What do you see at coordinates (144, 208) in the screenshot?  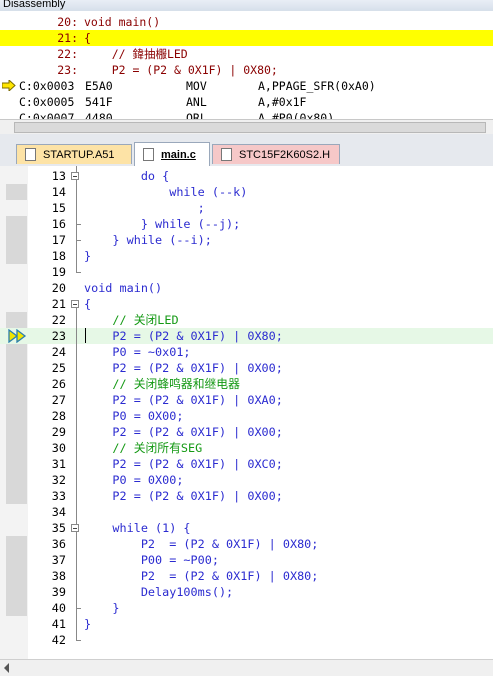 I see `code-text: ;` at bounding box center [144, 208].